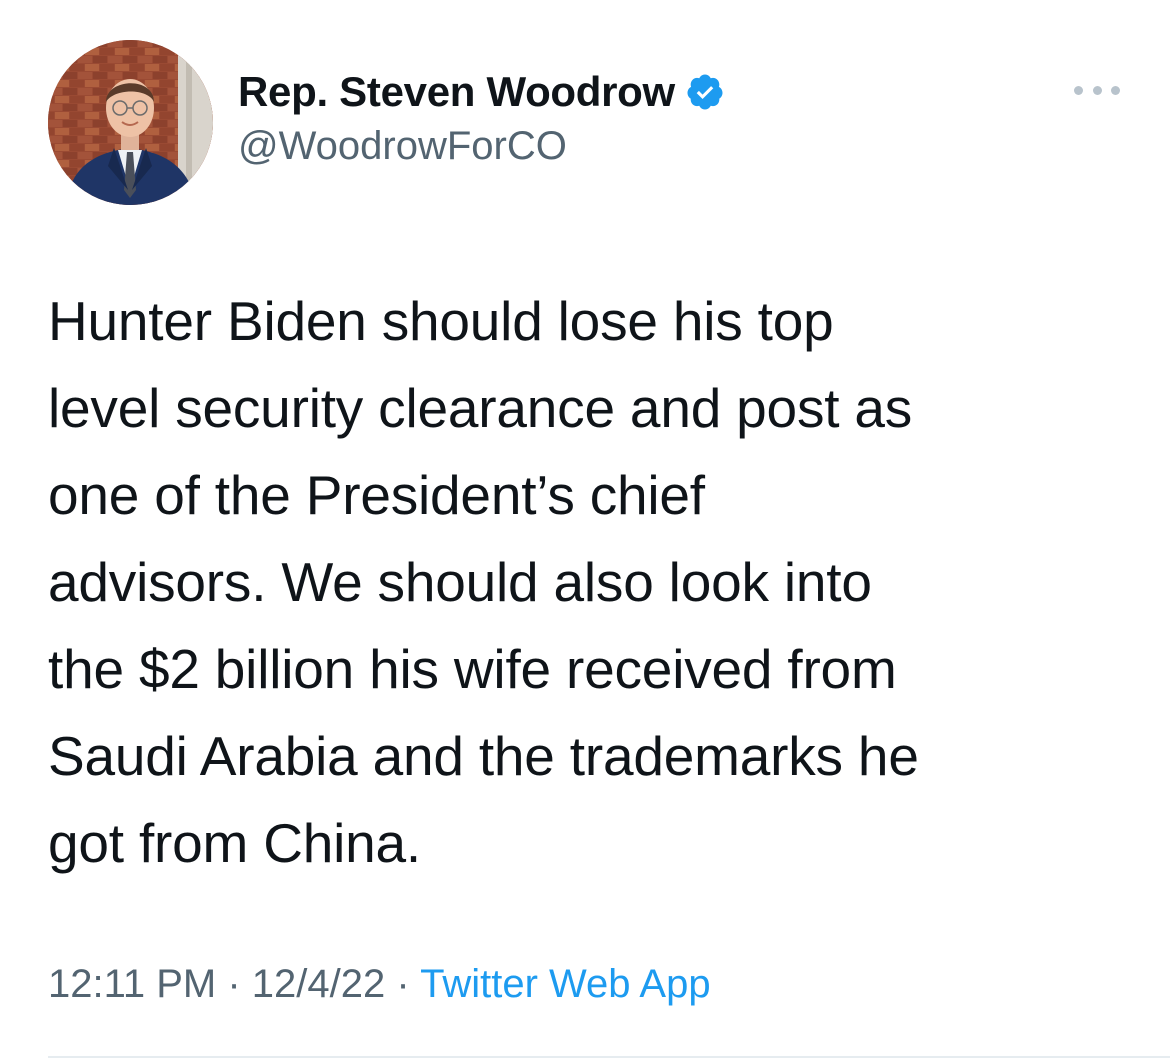 This screenshot has width=1170, height=1061. Describe the element at coordinates (609, 1057) in the screenshot. I see `divider` at that location.